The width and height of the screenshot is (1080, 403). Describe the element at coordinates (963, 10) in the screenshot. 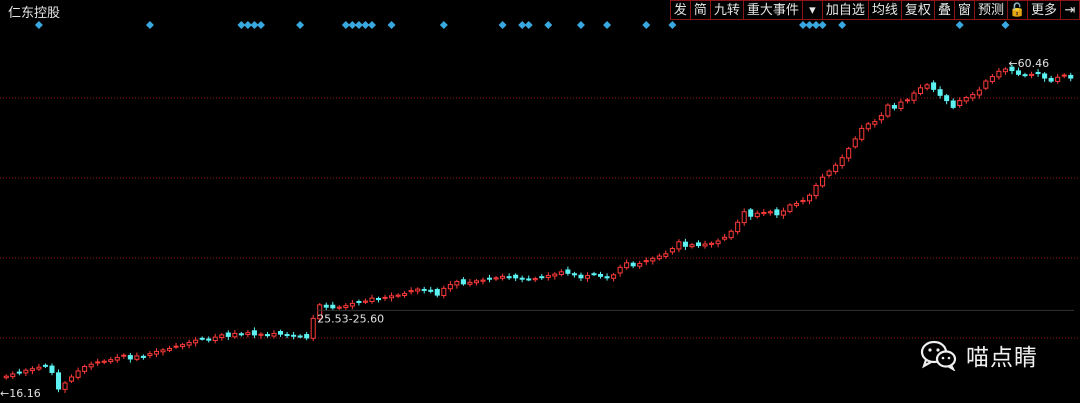

I see `toolbar-window-button: 窗` at that location.